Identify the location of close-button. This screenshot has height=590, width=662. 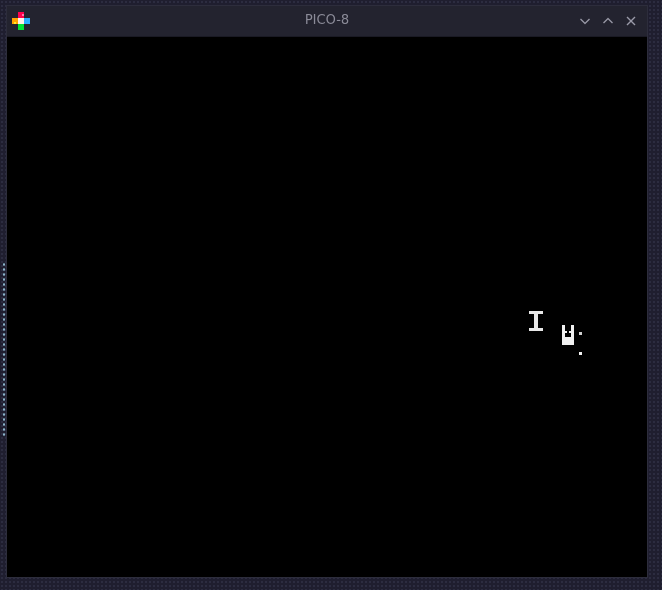
(631, 21).